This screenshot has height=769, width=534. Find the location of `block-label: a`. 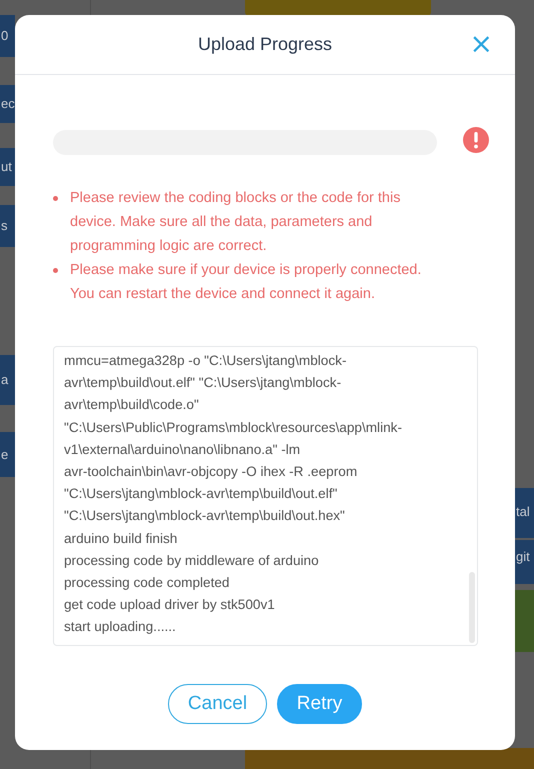

block-label: a is located at coordinates (4, 380).